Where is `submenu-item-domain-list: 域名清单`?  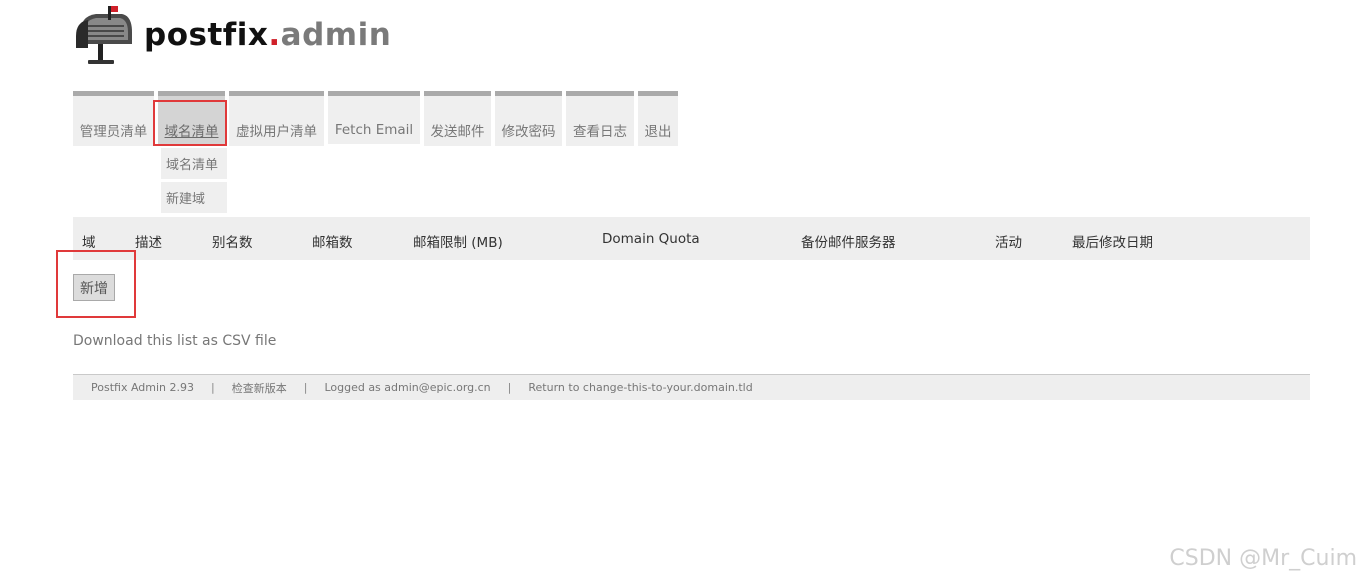 submenu-item-domain-list: 域名清单 is located at coordinates (194, 163).